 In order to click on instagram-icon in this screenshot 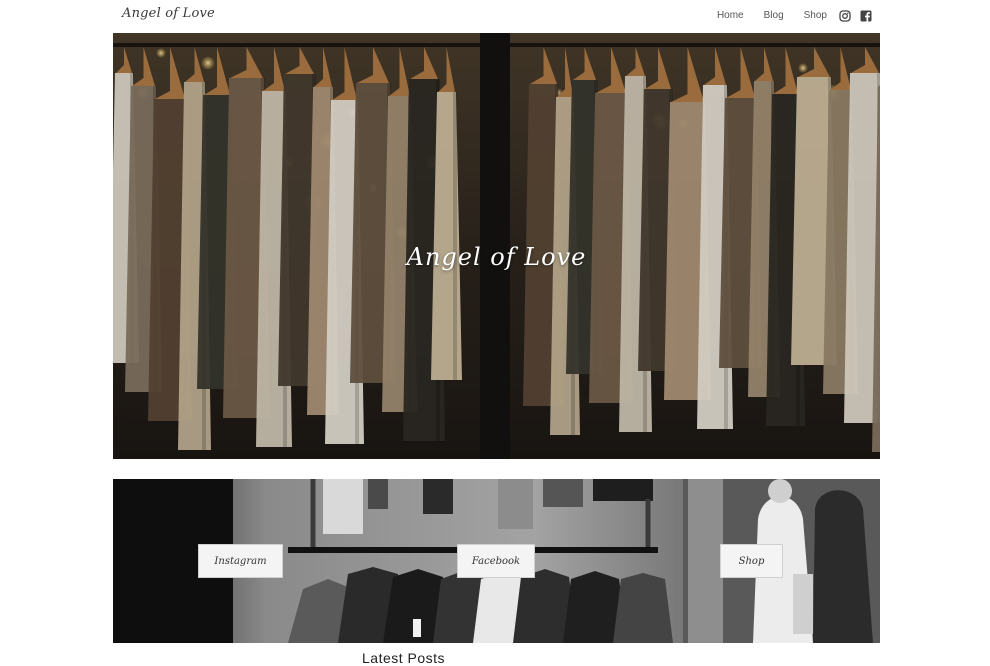, I will do `click(845, 15)`.